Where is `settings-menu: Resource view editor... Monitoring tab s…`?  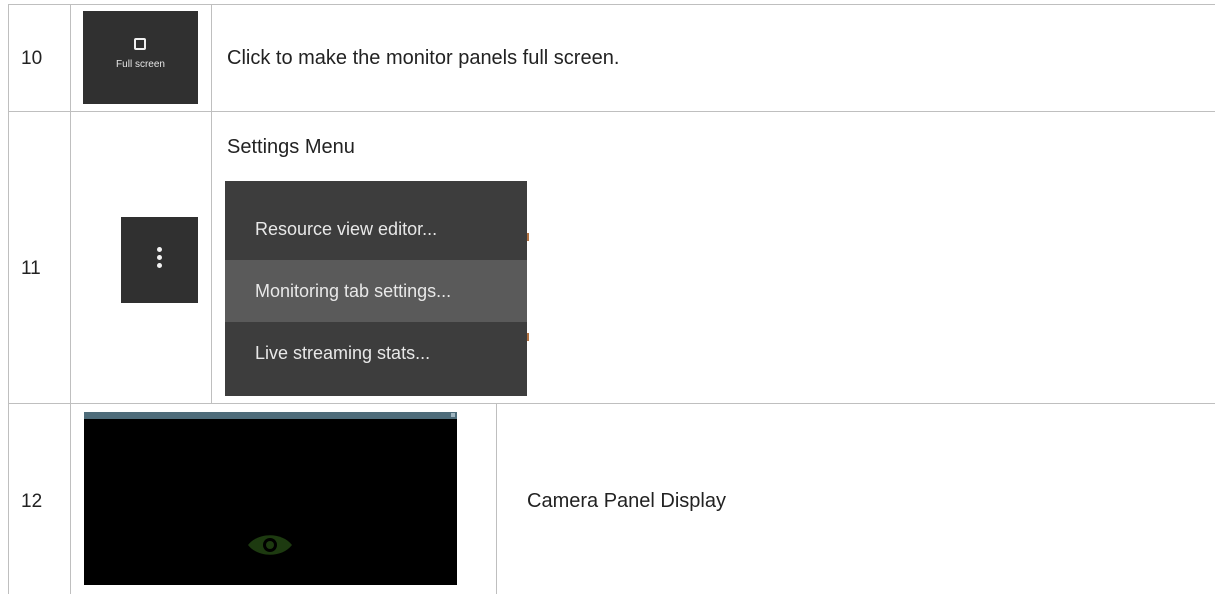
settings-menu: Resource view editor... Monitoring tab s… is located at coordinates (377, 288).